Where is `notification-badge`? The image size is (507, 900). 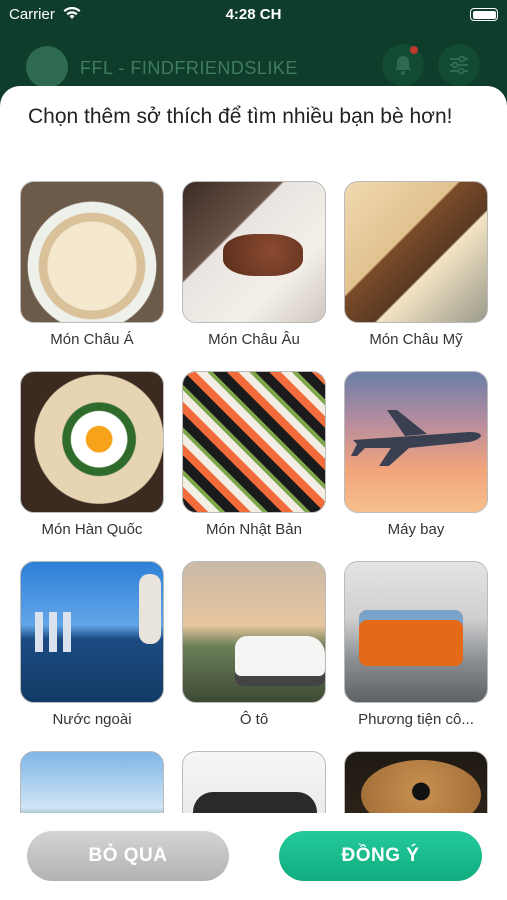 notification-badge is located at coordinates (414, 50).